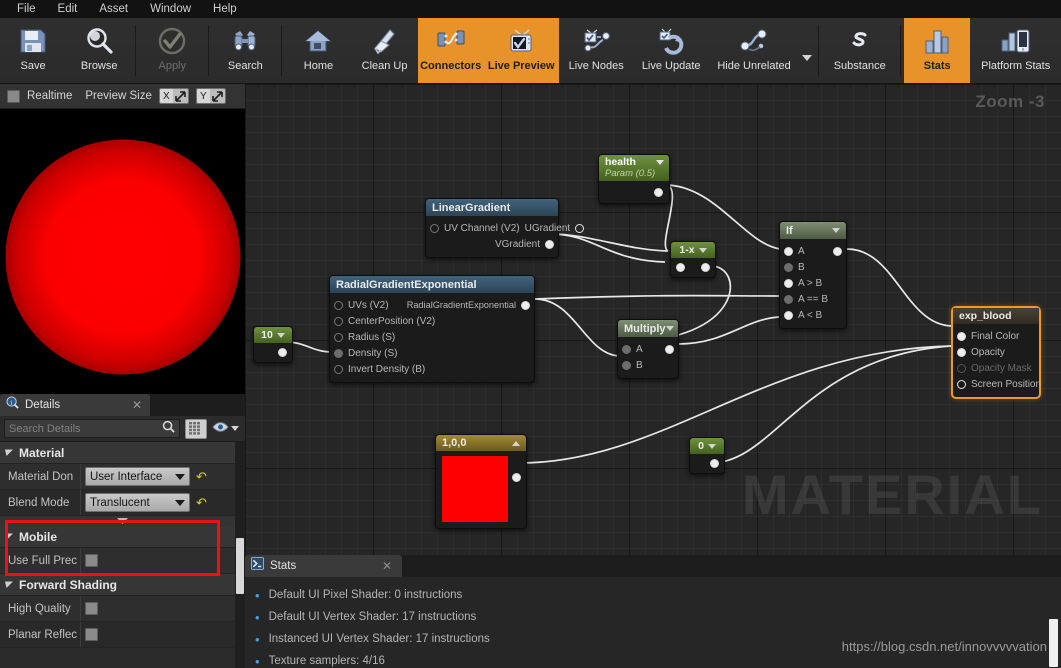 This screenshot has width=1061, height=668. I want to click on planar-reflections-checkbox, so click(91, 634).